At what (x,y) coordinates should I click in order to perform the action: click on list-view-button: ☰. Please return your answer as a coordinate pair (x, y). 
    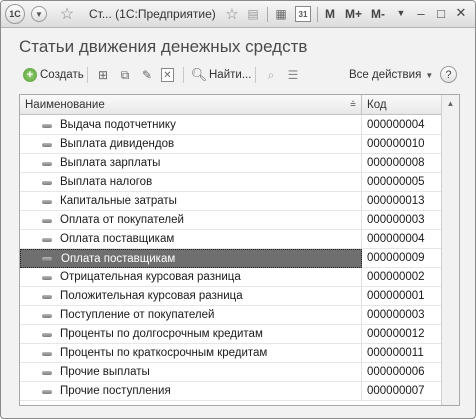
    Looking at the image, I should click on (293, 75).